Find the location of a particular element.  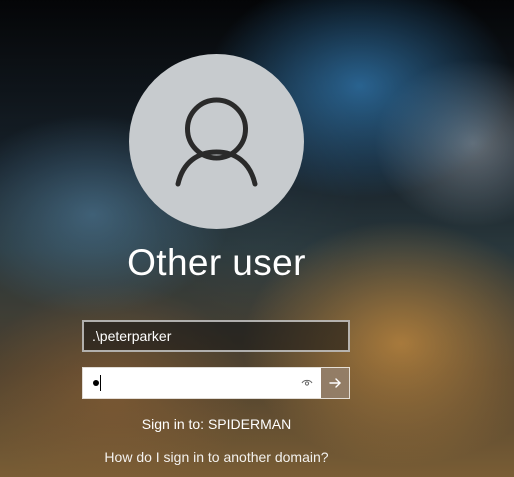

password-input is located at coordinates (202, 383).